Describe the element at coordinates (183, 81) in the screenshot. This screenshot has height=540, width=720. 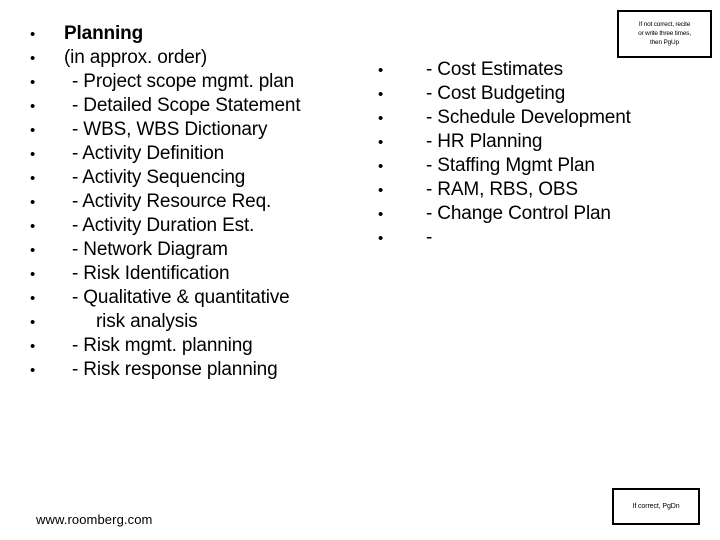
I see `planning-left-item-label: - Project scope mgmt. plan` at that location.